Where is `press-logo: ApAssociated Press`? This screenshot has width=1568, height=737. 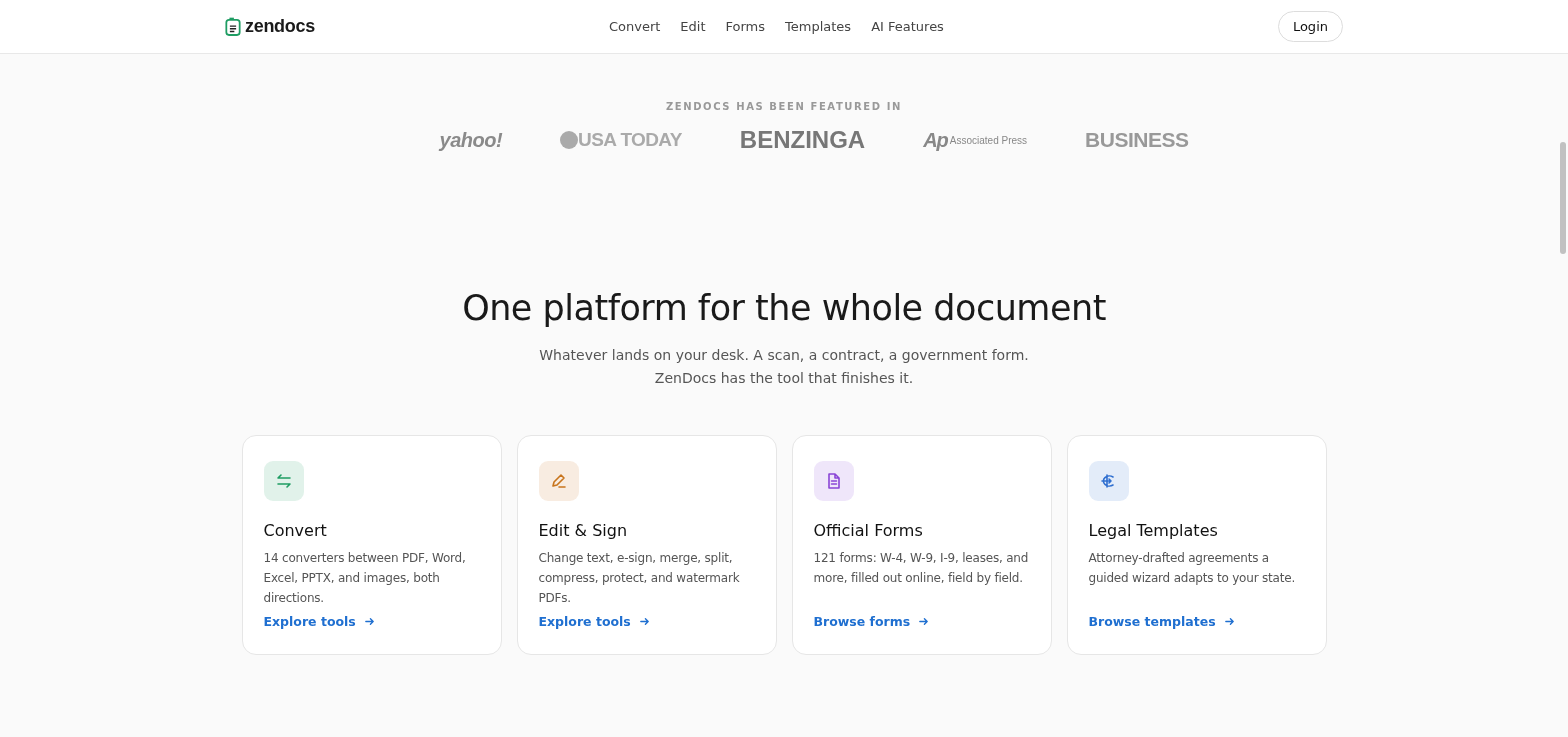
press-logo: ApAssociated Press is located at coordinates (975, 140).